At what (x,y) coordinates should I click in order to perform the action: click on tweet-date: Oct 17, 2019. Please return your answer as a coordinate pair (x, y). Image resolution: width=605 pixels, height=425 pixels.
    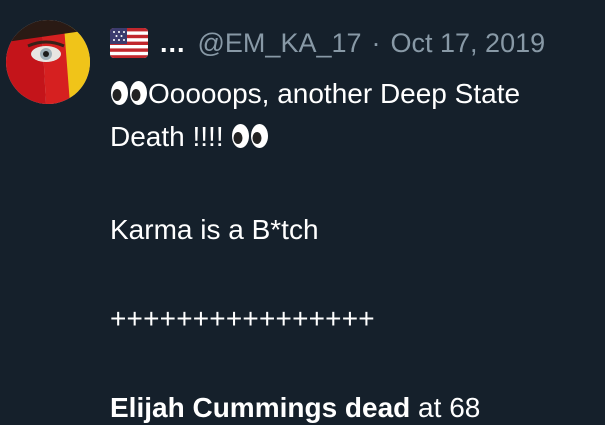
    Looking at the image, I should click on (468, 43).